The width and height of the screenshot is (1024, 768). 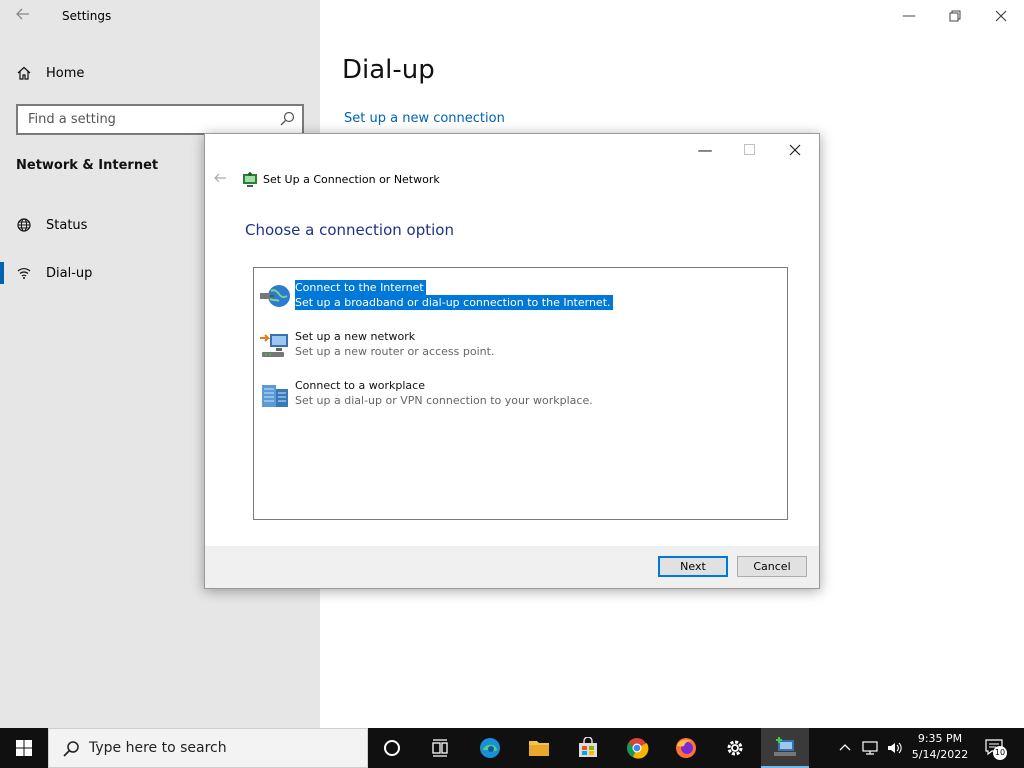 What do you see at coordinates (637, 748) in the screenshot?
I see `chrome-icon` at bounding box center [637, 748].